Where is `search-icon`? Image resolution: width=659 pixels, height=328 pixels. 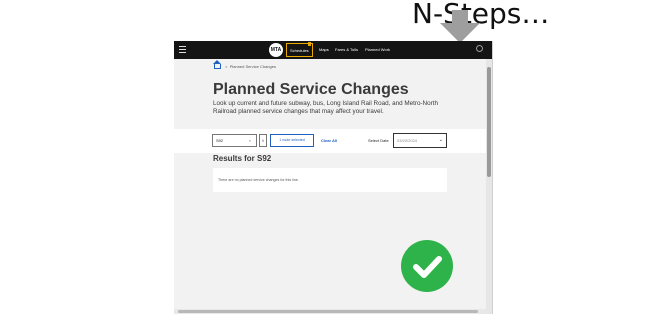
search-icon is located at coordinates (479, 48).